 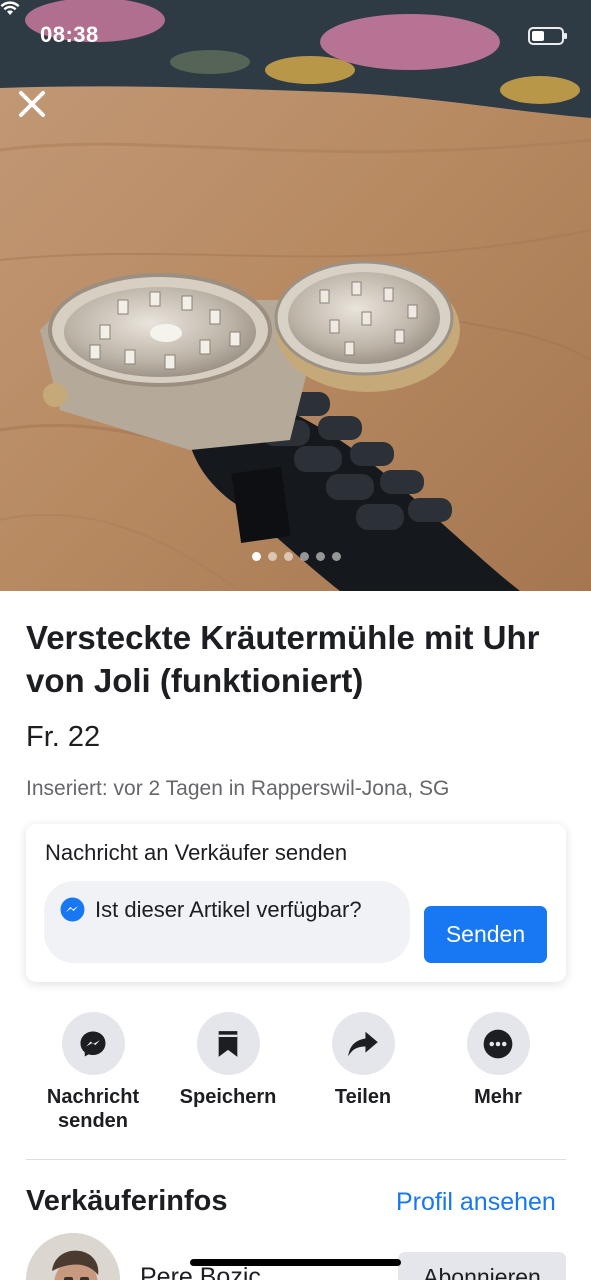 What do you see at coordinates (196, 852) in the screenshot?
I see `message-card-heading: Nachricht an Verkäufer senden` at bounding box center [196, 852].